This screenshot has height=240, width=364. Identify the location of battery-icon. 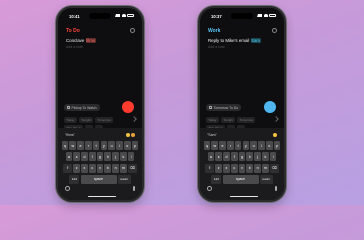
(130, 15).